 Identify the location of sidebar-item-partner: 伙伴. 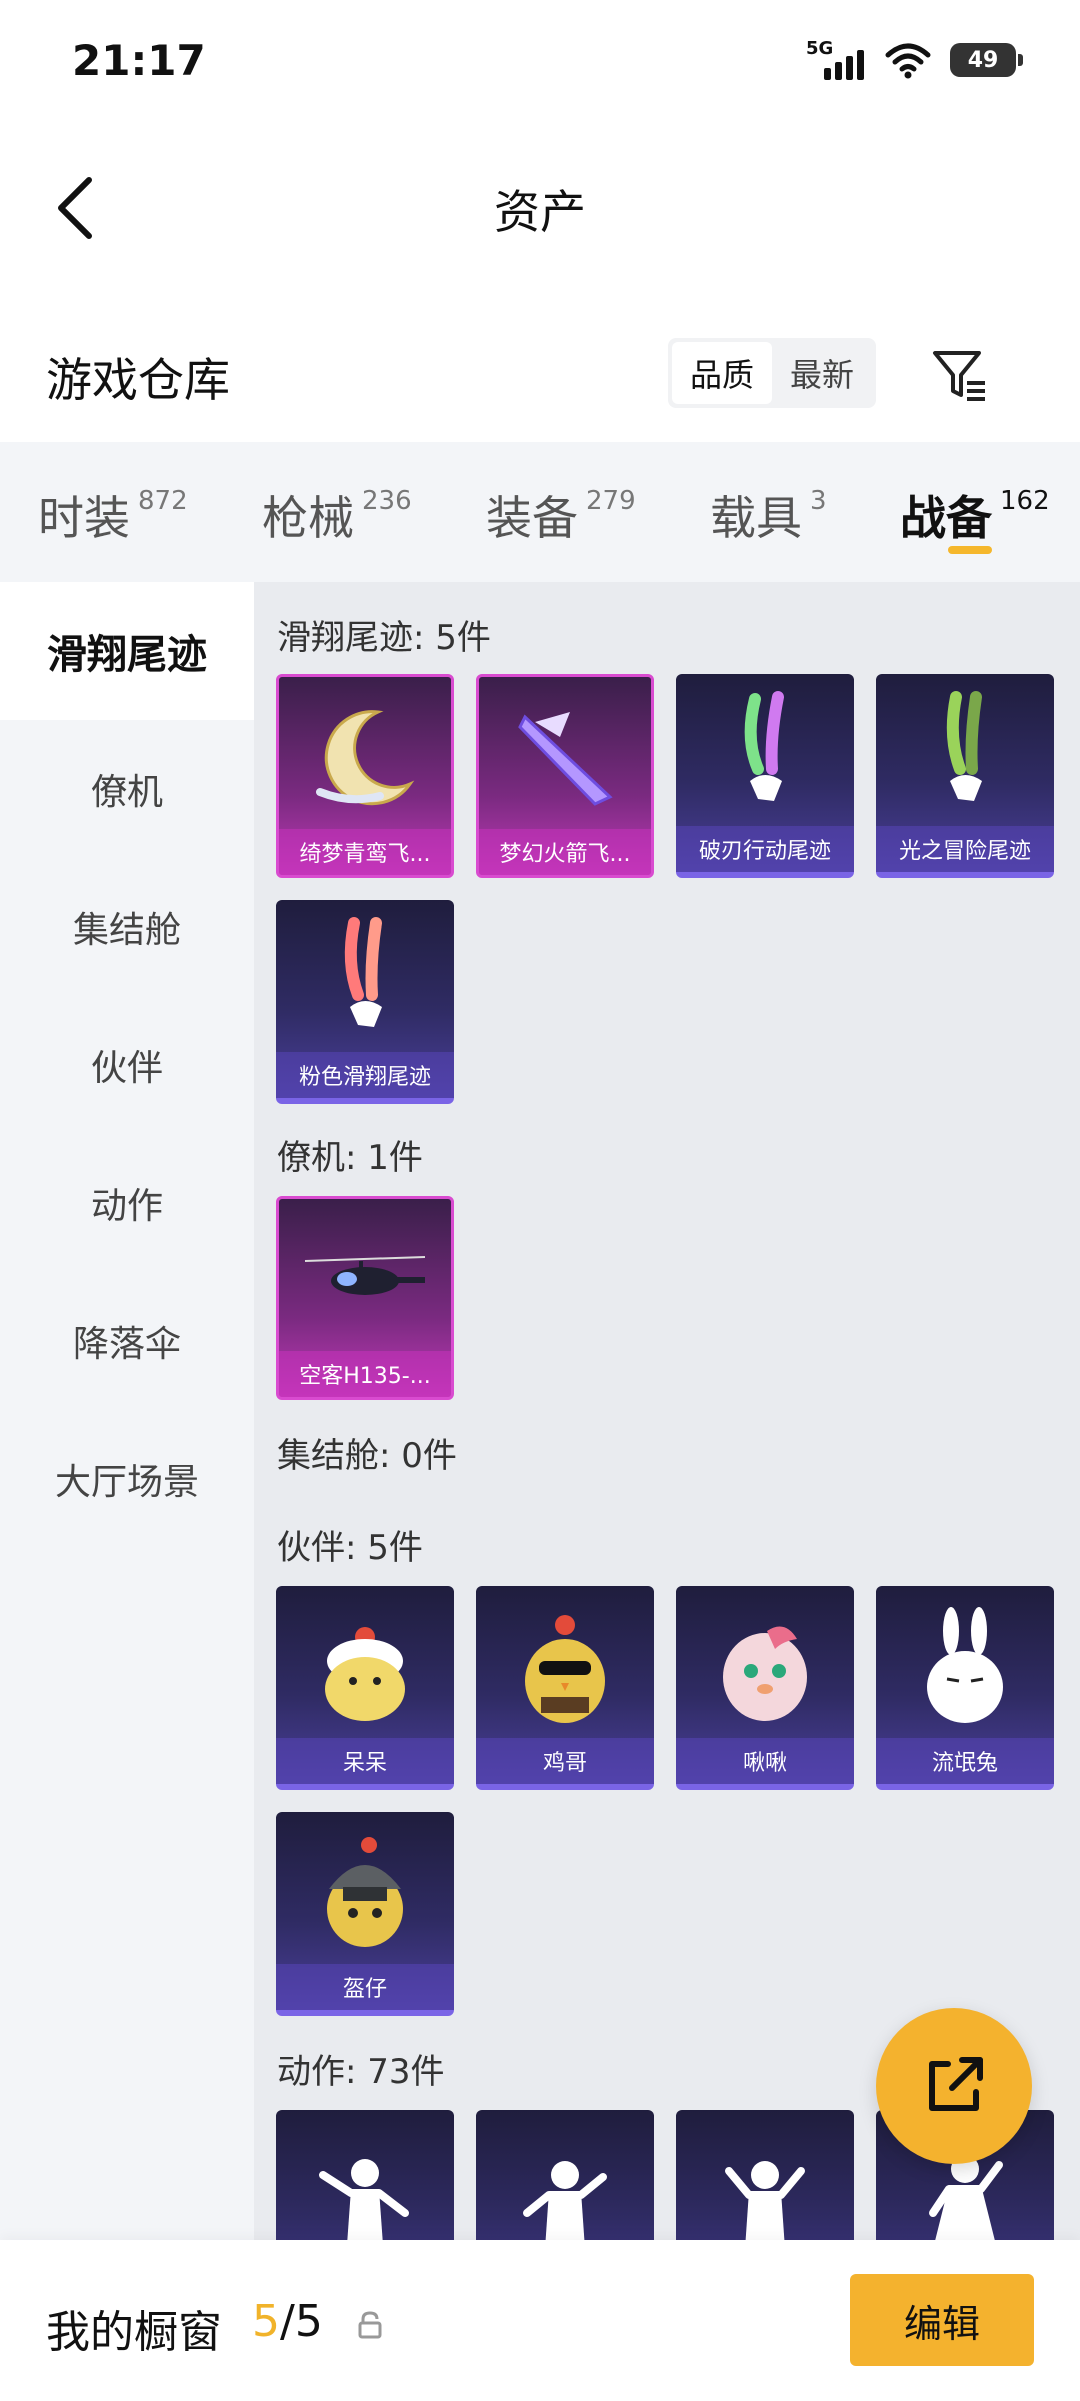
(127, 1065).